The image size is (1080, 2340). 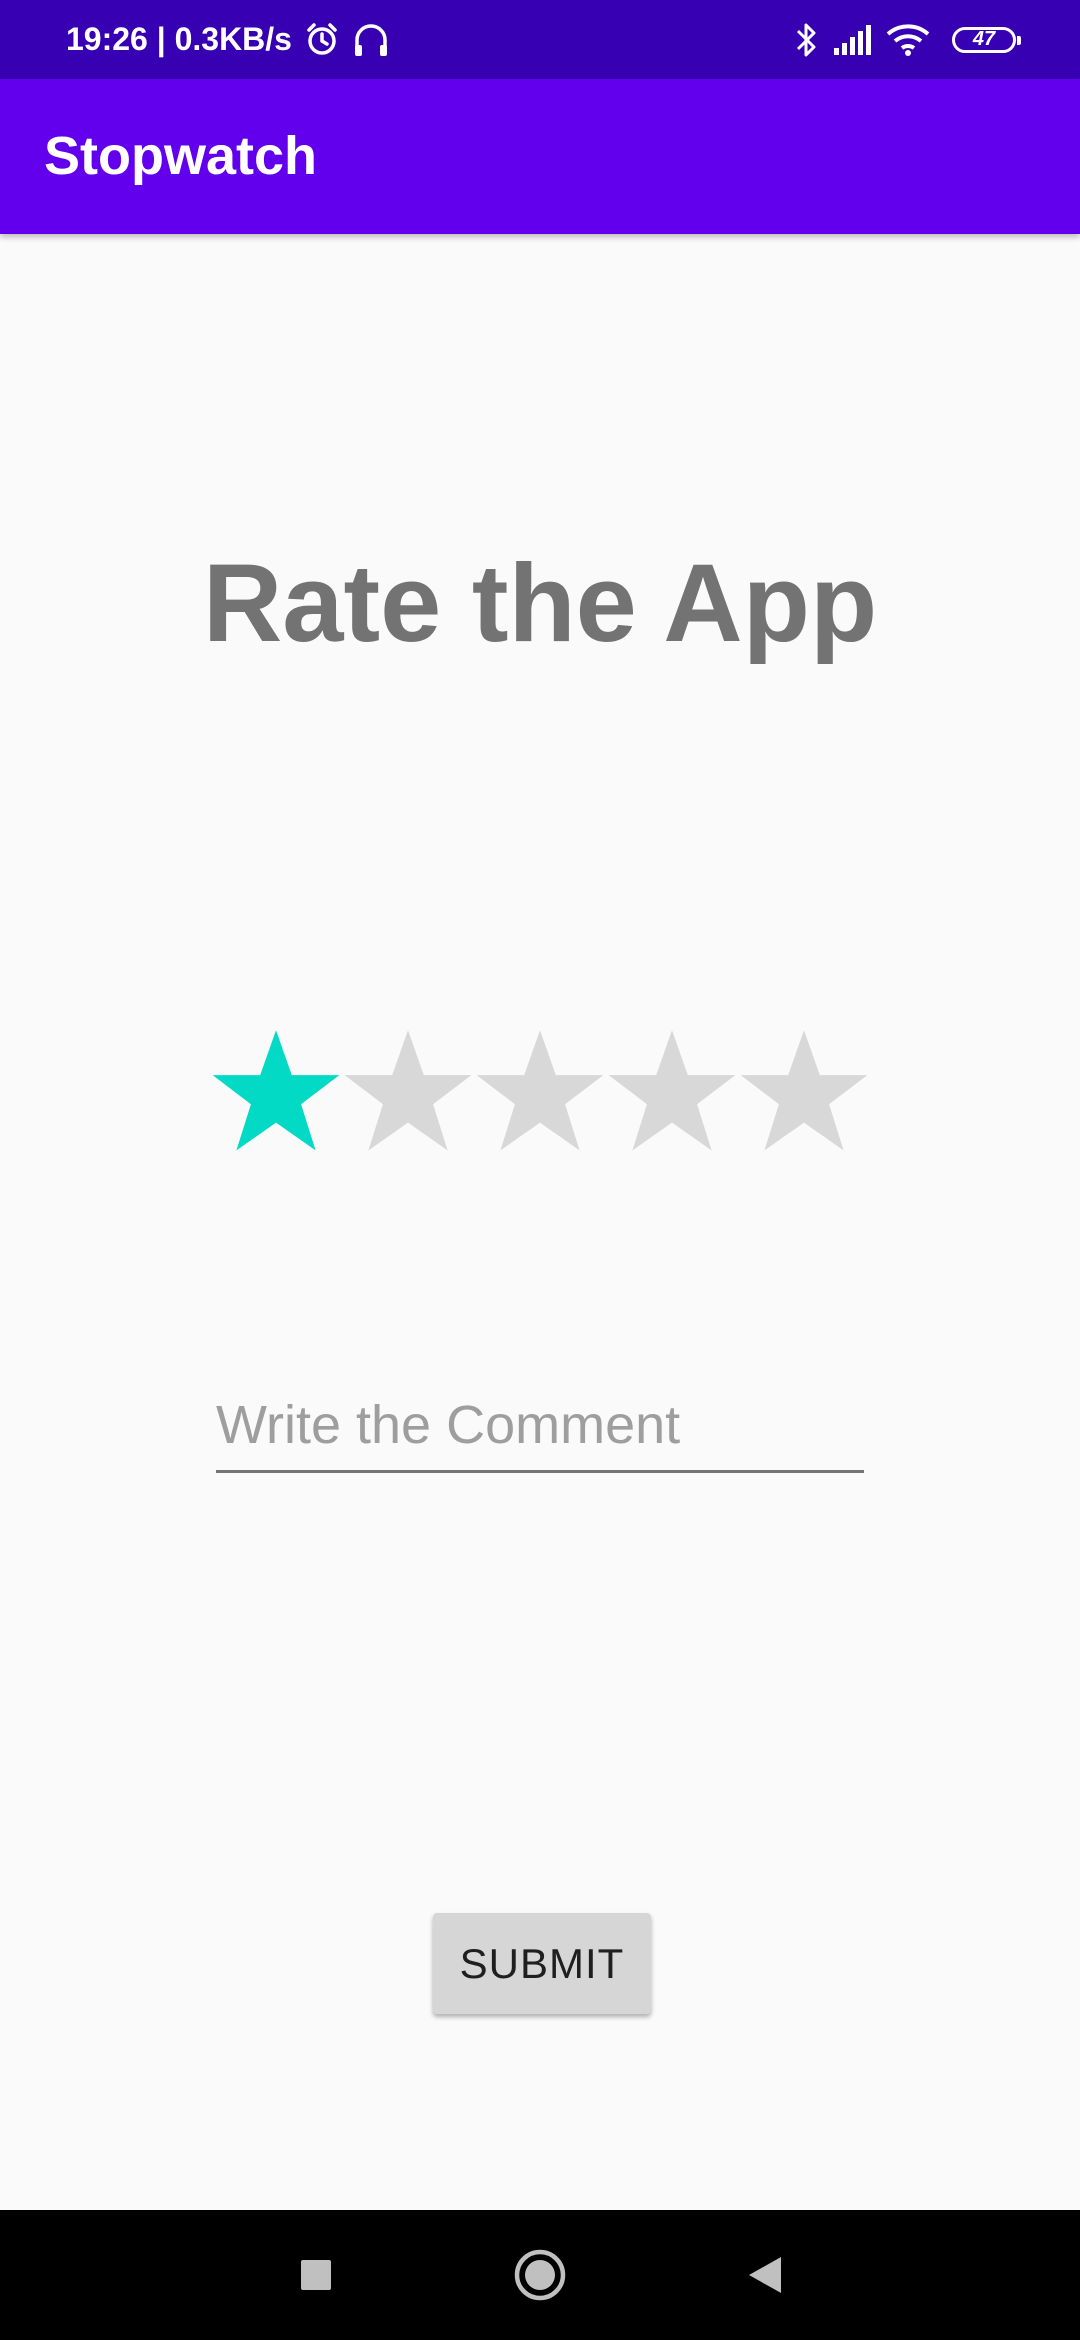 I want to click on battery-level: 47, so click(x=984, y=39).